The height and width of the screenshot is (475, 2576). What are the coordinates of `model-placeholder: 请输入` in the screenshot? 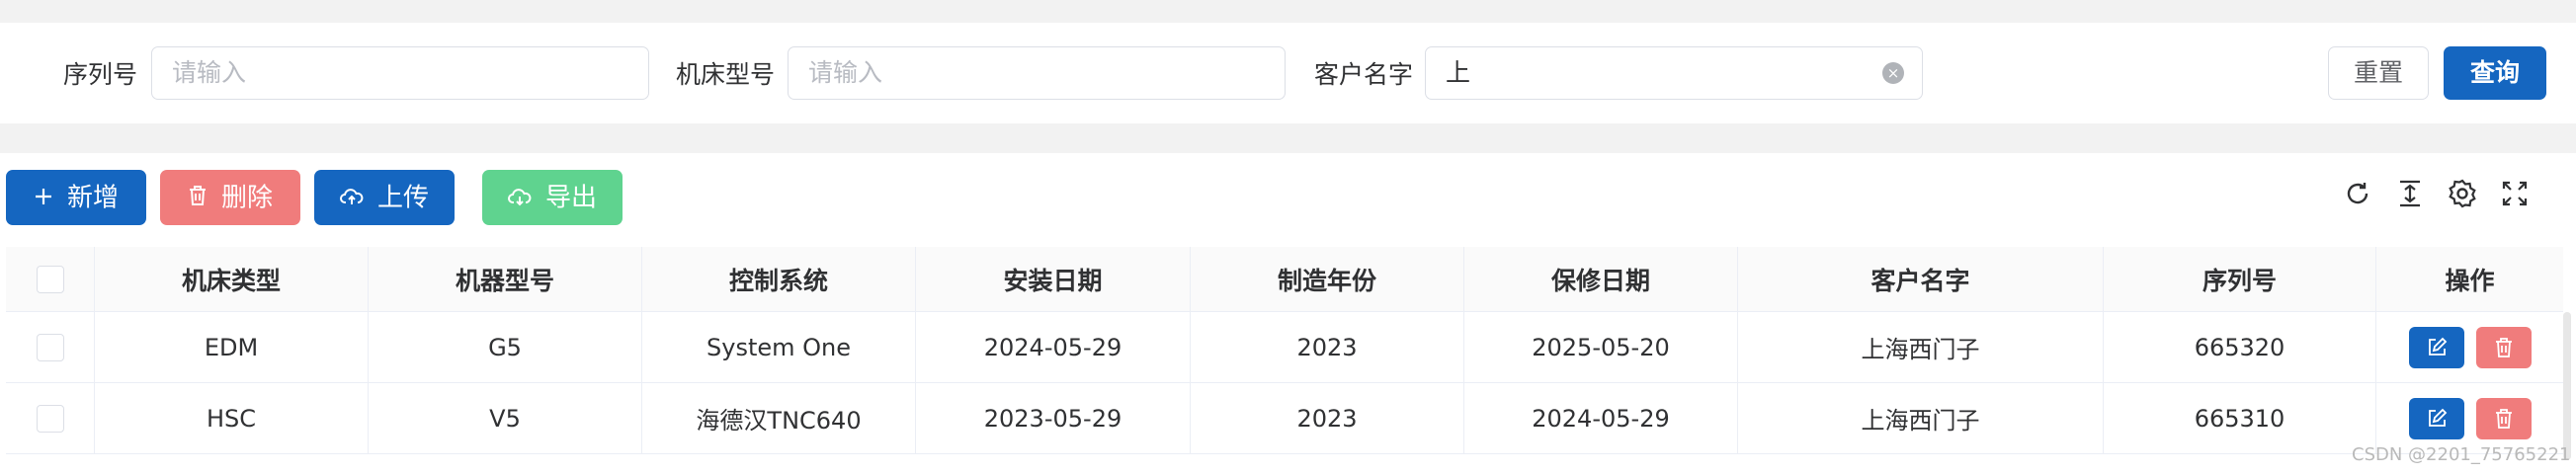 It's located at (845, 72).